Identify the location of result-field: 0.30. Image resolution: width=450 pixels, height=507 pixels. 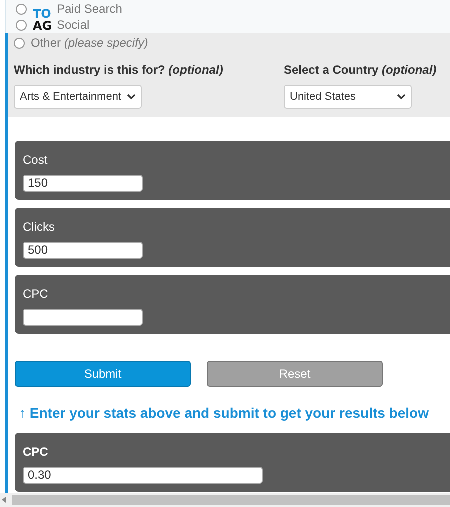
(143, 475).